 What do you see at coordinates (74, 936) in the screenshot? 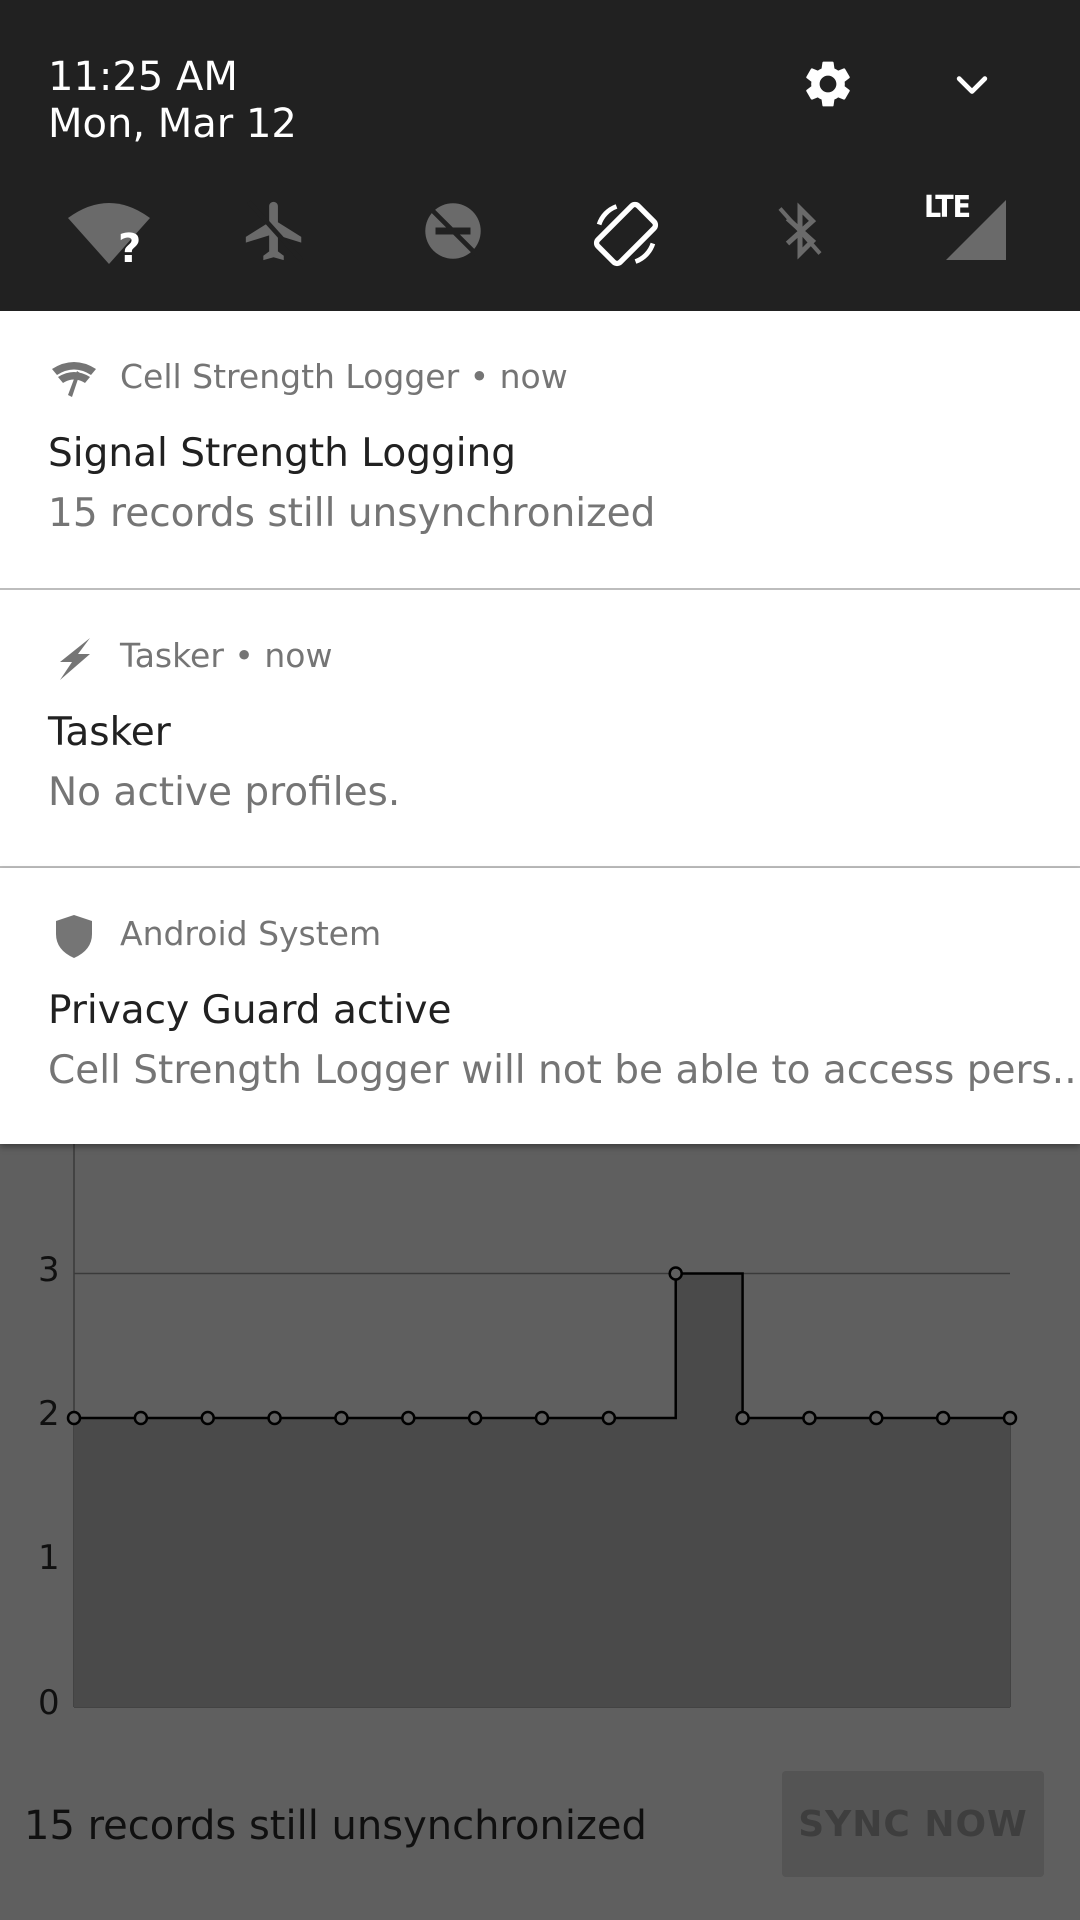
I see `shield-icon` at bounding box center [74, 936].